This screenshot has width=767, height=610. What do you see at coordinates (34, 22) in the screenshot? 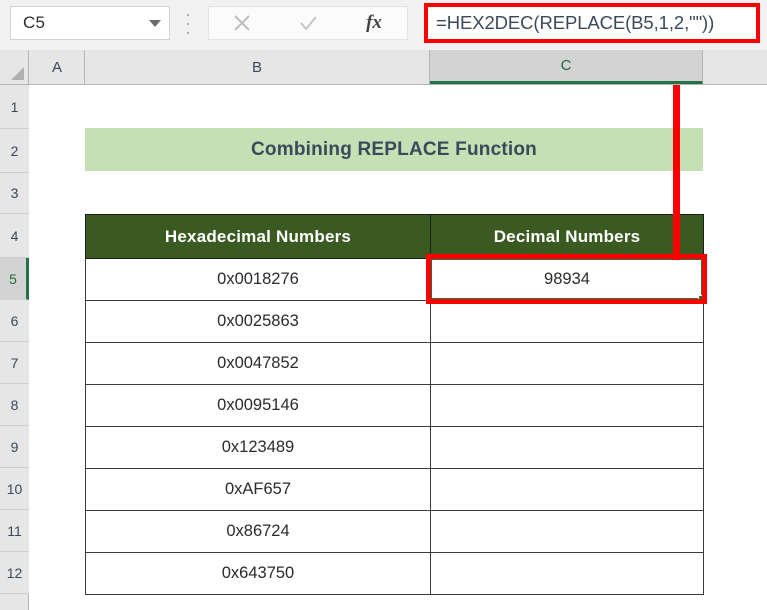
I see `name-box-value: C5` at bounding box center [34, 22].